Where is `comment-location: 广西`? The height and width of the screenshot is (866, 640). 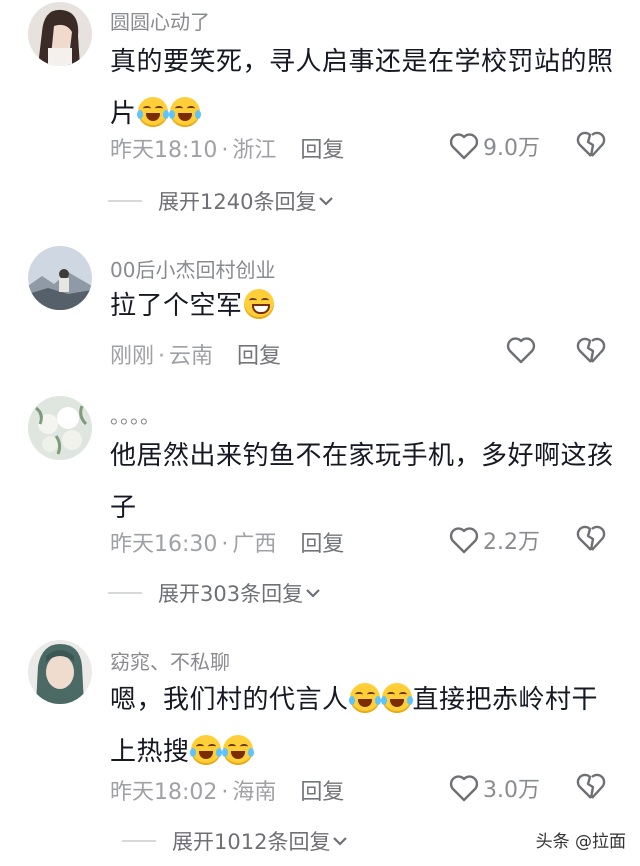
comment-location: 广西 is located at coordinates (254, 544).